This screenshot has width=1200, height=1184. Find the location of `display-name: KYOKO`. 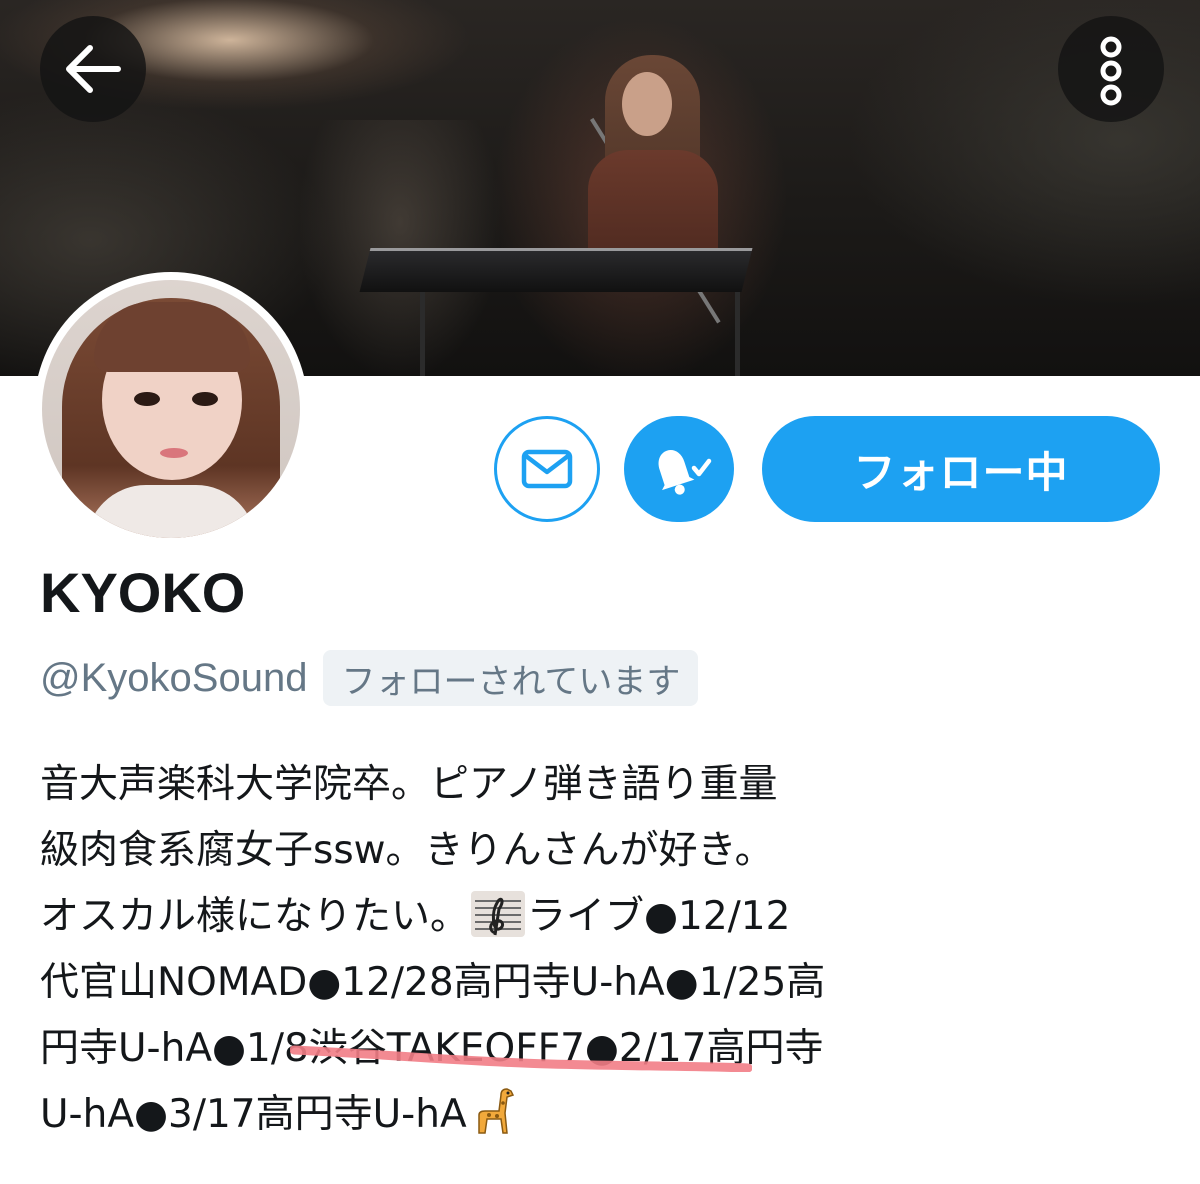

display-name: KYOKO is located at coordinates (143, 592).